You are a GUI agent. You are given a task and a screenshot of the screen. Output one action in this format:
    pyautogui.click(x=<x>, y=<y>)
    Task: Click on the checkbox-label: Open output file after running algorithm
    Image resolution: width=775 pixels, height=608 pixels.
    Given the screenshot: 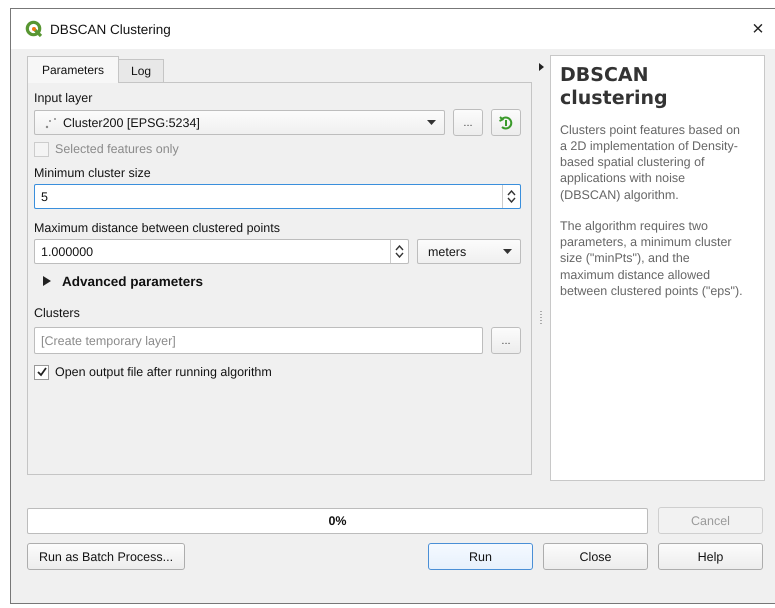 What is the action you would take?
    pyautogui.click(x=163, y=372)
    